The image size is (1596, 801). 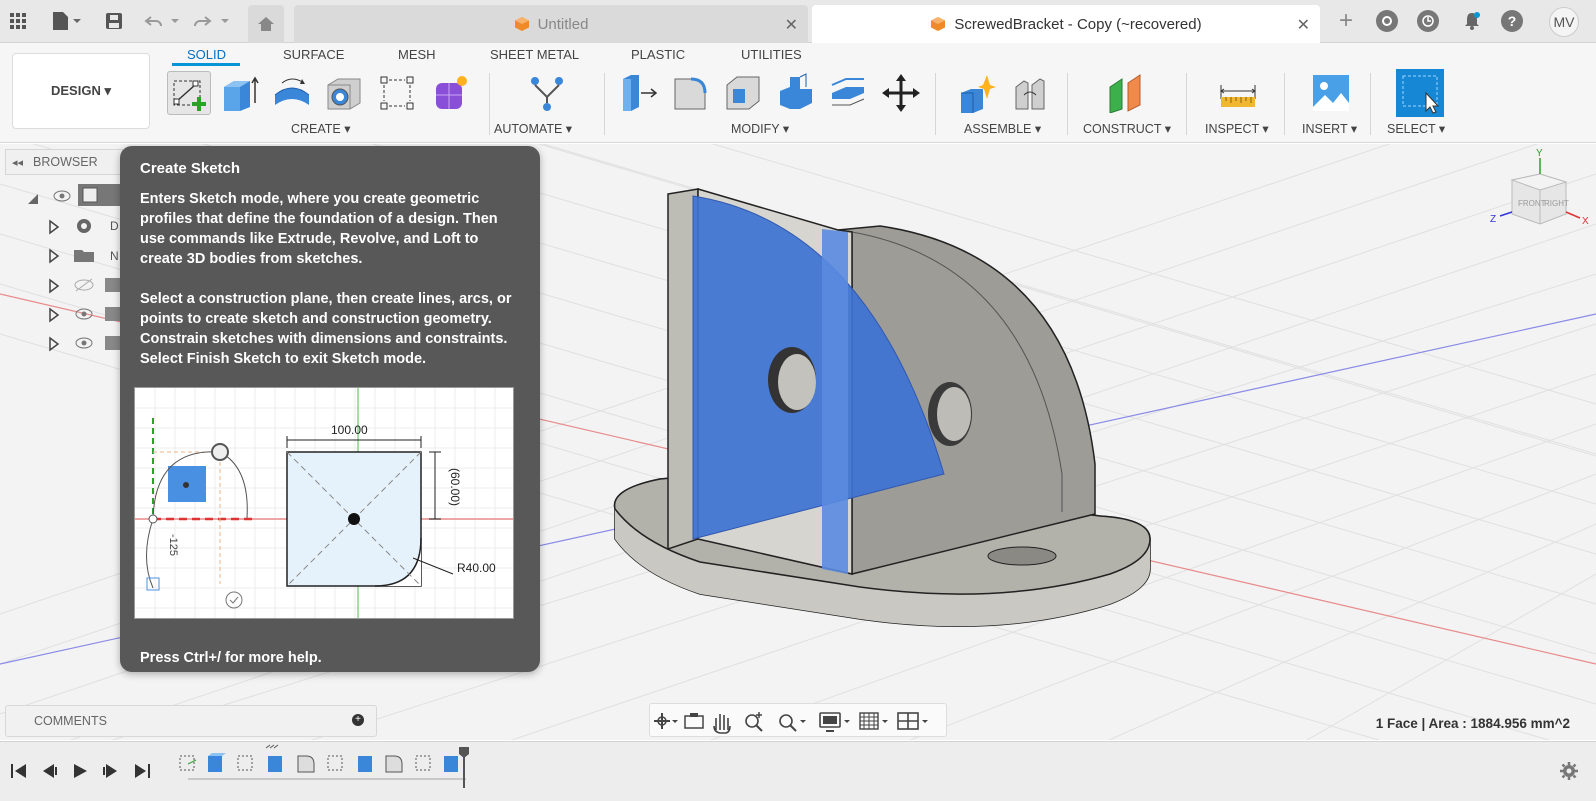 I want to click on insert-image-icon, so click(x=1331, y=93).